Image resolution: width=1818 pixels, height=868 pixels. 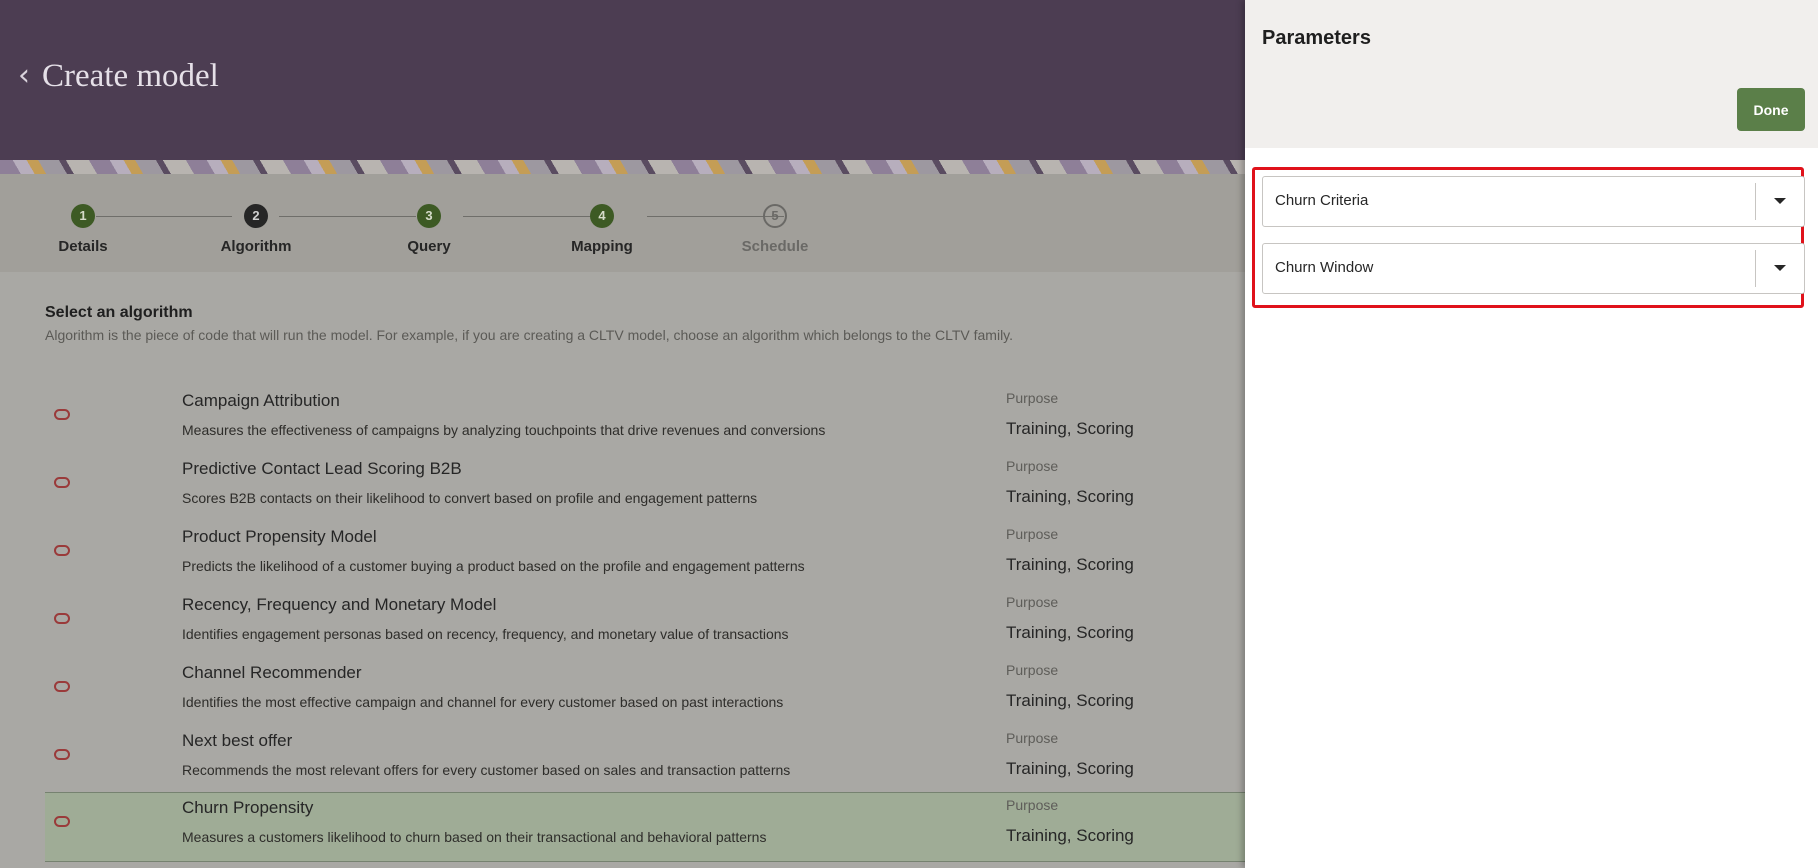 What do you see at coordinates (83, 246) in the screenshot?
I see `step-label: Details` at bounding box center [83, 246].